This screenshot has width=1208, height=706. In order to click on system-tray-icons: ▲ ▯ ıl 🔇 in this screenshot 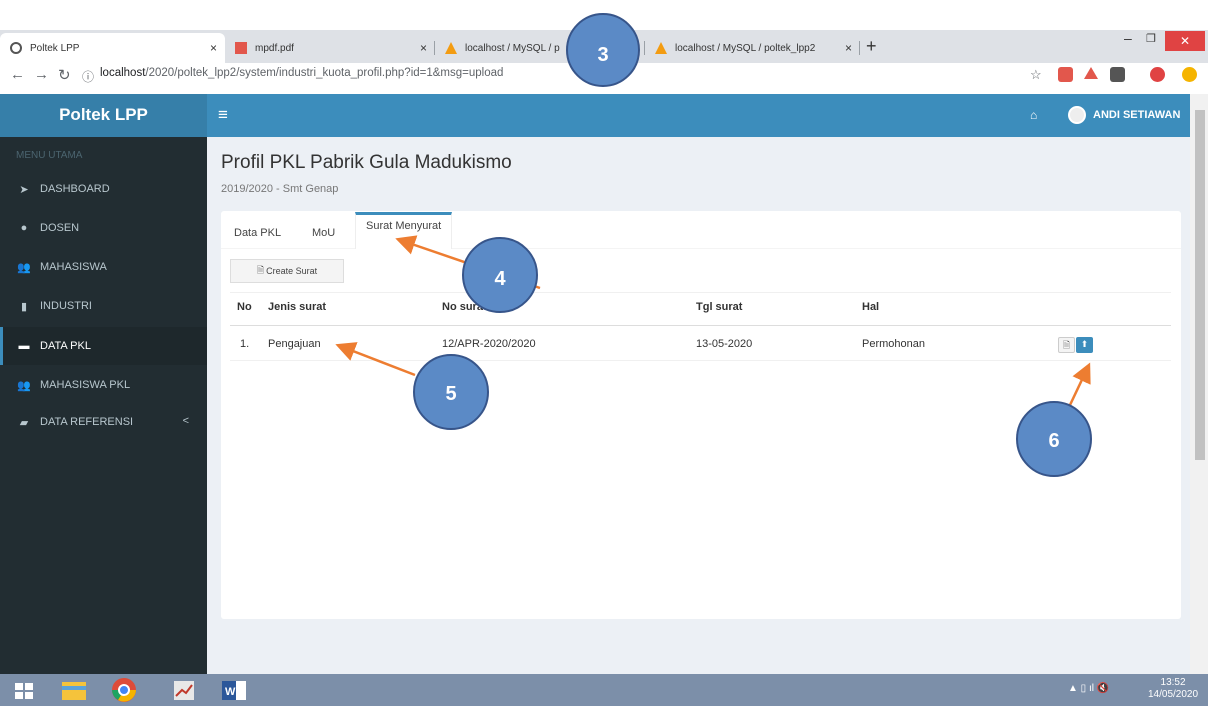, I will do `click(1088, 688)`.